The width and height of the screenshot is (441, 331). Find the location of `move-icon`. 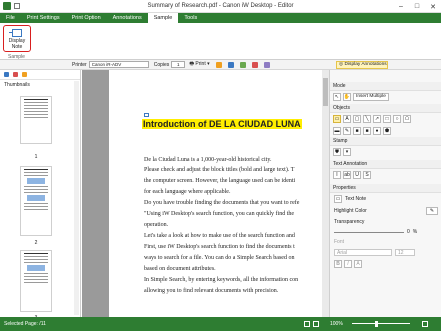

move-icon is located at coordinates (266, 64).